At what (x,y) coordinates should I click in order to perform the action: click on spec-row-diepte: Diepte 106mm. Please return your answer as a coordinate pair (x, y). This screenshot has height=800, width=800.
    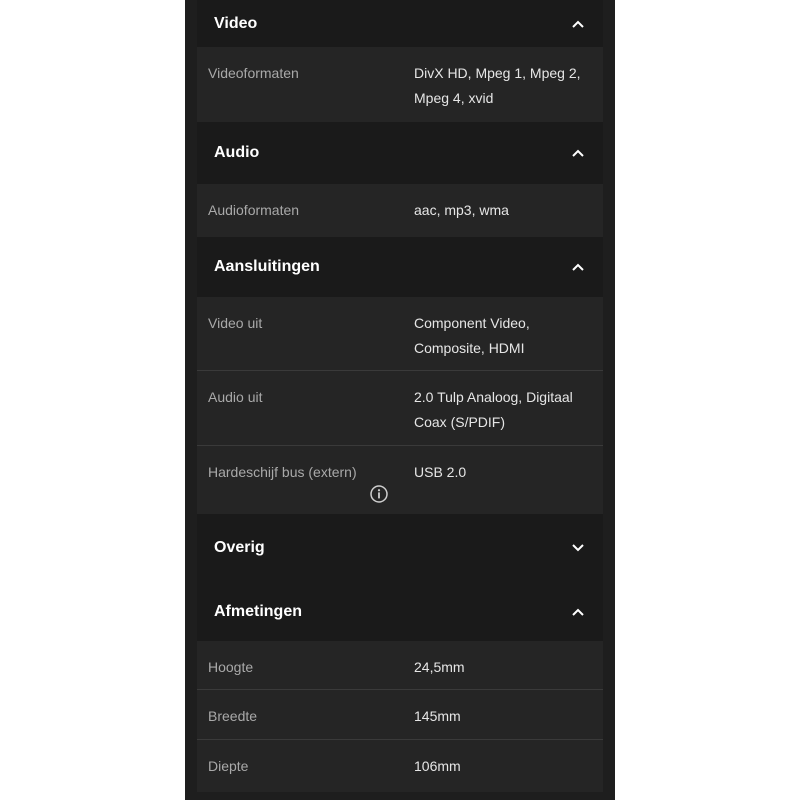
    Looking at the image, I should click on (400, 766).